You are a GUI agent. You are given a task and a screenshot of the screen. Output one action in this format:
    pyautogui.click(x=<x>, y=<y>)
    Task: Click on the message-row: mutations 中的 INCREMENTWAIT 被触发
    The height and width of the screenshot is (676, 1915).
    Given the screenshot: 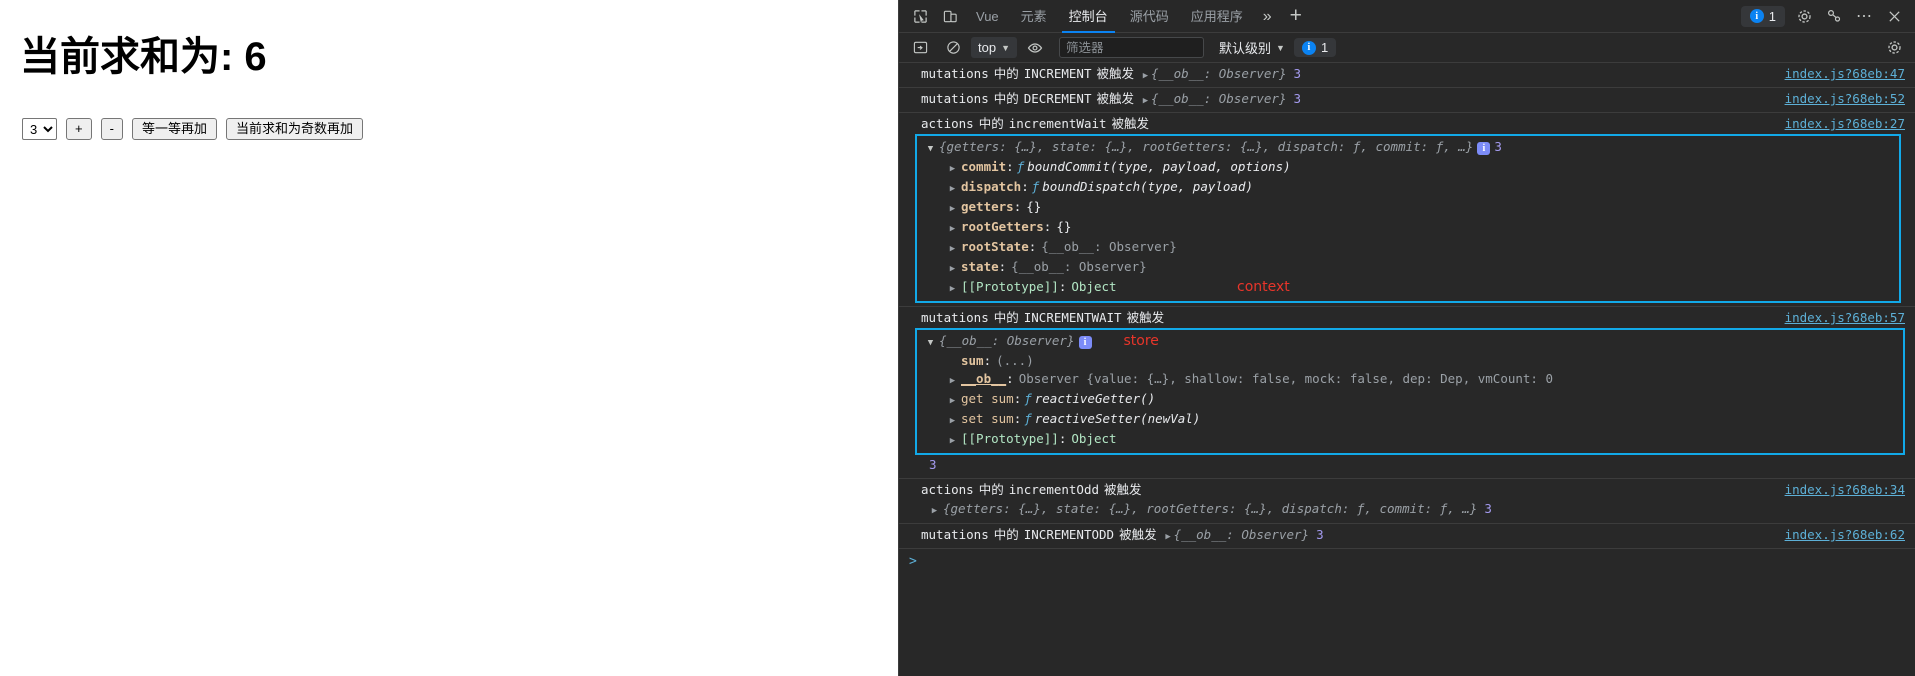 What is the action you would take?
    pyautogui.click(x=1407, y=318)
    